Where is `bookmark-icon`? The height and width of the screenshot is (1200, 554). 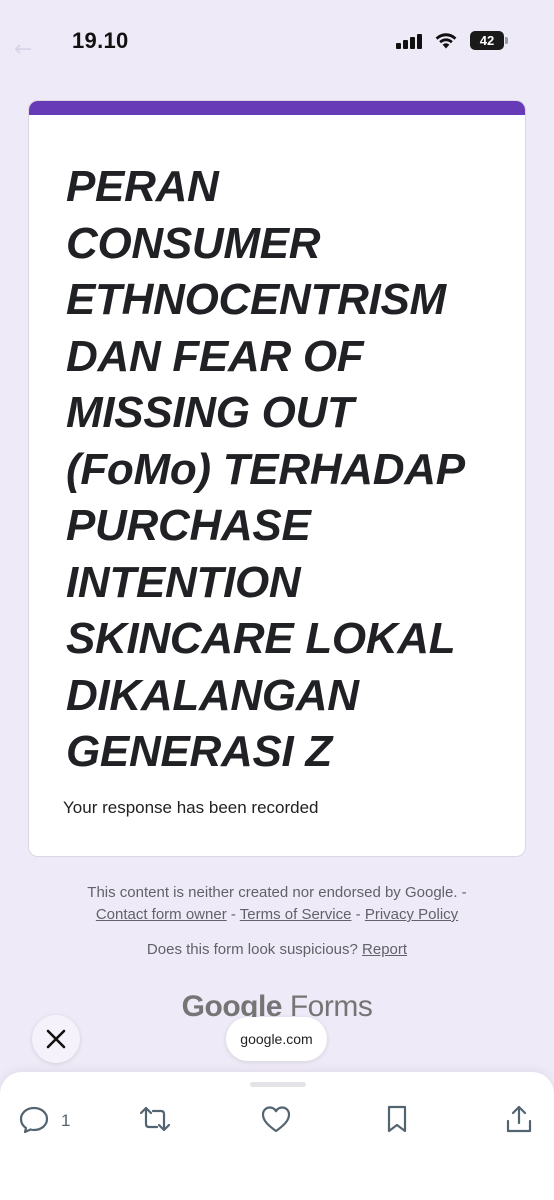 bookmark-icon is located at coordinates (397, 1119).